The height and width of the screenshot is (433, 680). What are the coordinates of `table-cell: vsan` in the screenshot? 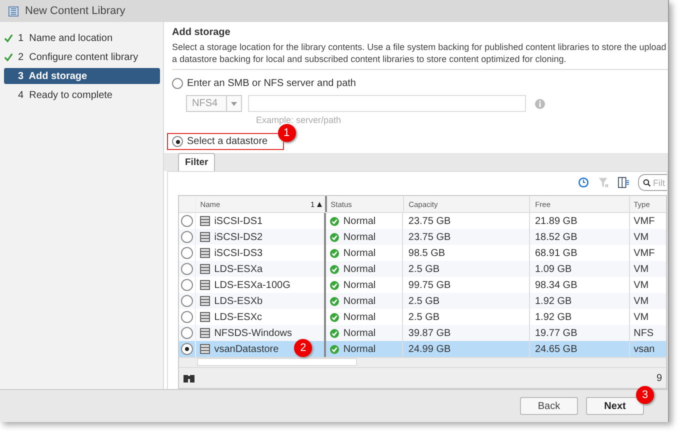 It's located at (644, 349).